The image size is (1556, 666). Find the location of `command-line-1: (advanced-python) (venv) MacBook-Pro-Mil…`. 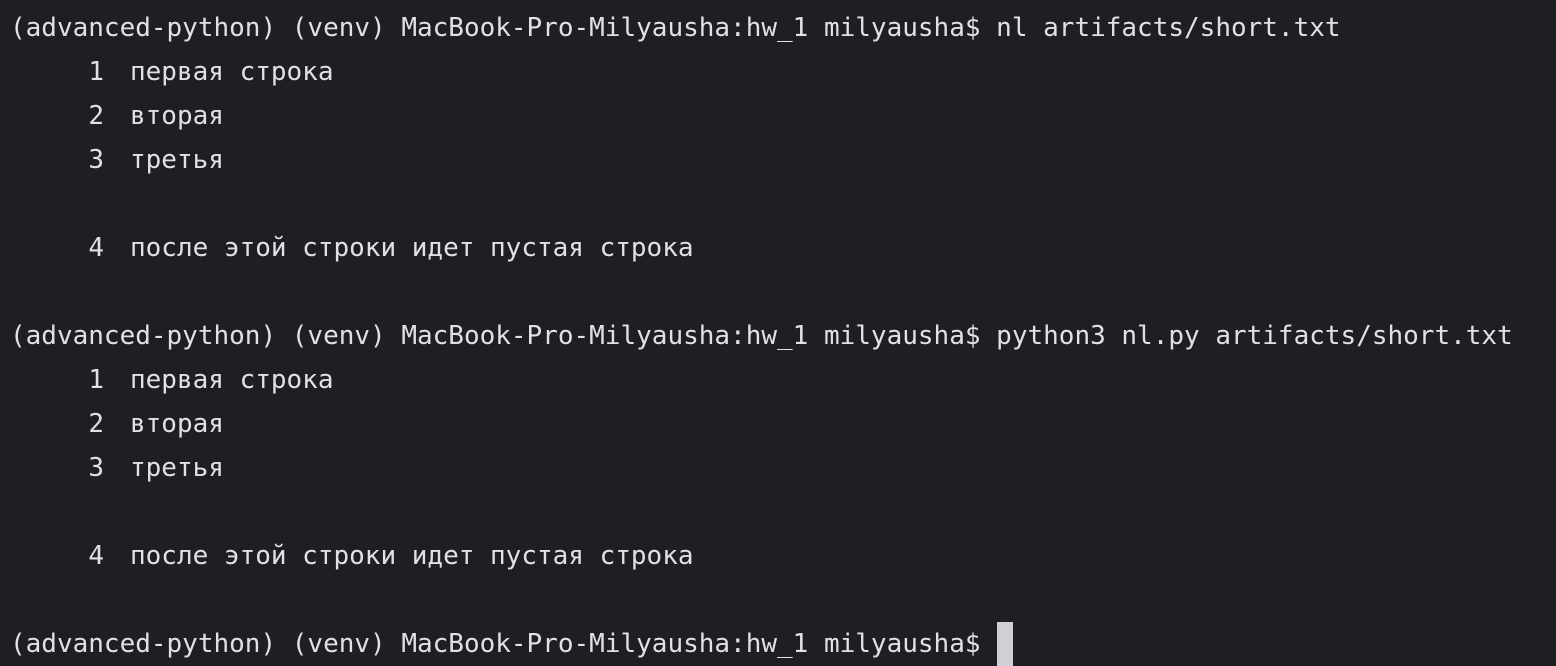

command-line-1: (advanced-python) (venv) MacBook-Pro-Mil… is located at coordinates (783, 28).